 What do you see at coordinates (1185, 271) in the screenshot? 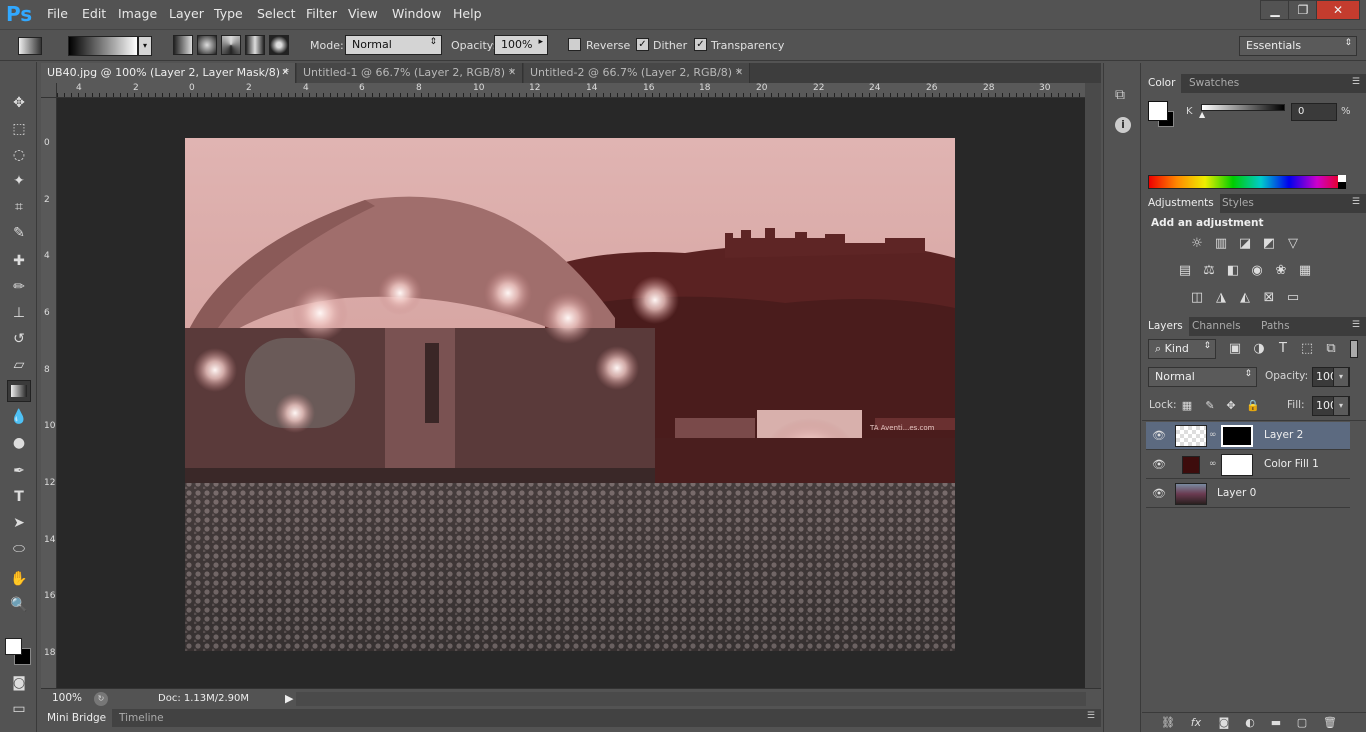
I see `hue-saturation-icon: ▤` at bounding box center [1185, 271].